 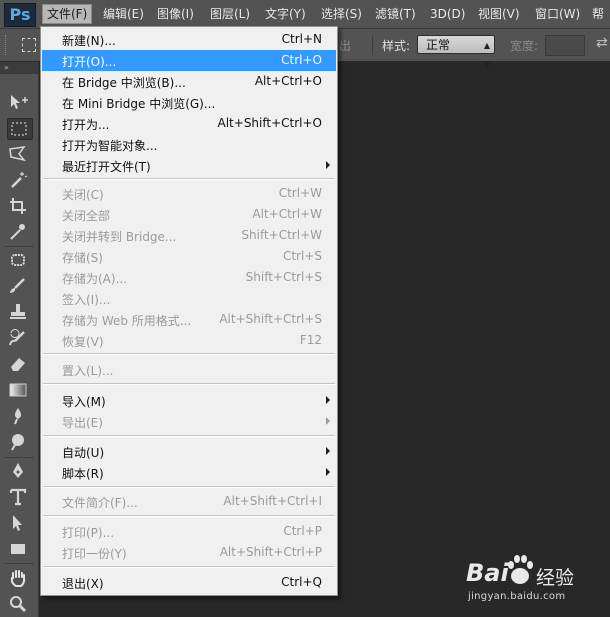 What do you see at coordinates (19, 549) in the screenshot?
I see `rectangle-tool-icon` at bounding box center [19, 549].